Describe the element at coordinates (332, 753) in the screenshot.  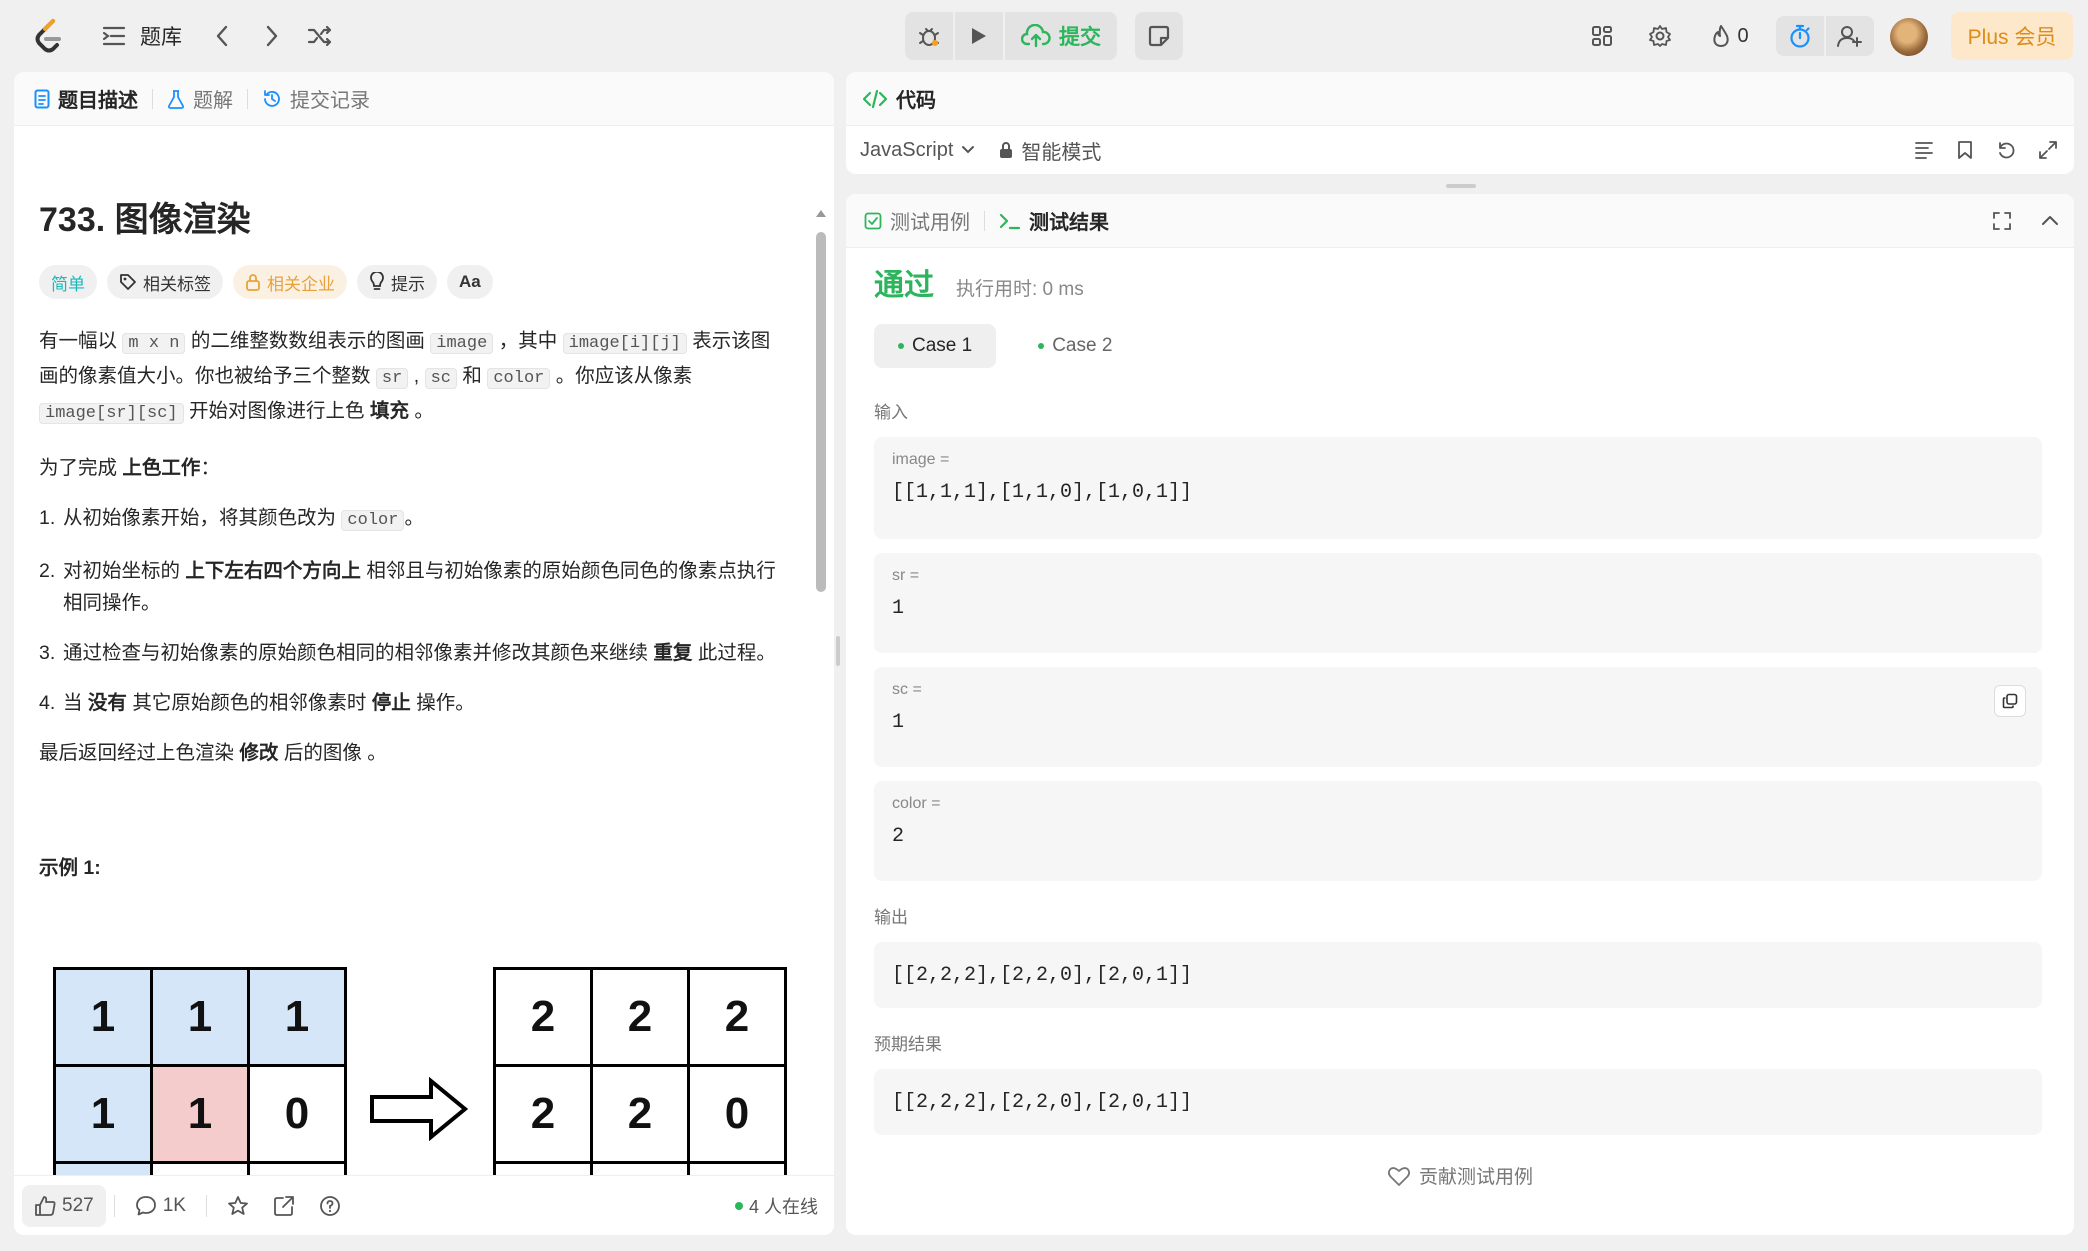
I see `text: 后的图像 。` at that location.